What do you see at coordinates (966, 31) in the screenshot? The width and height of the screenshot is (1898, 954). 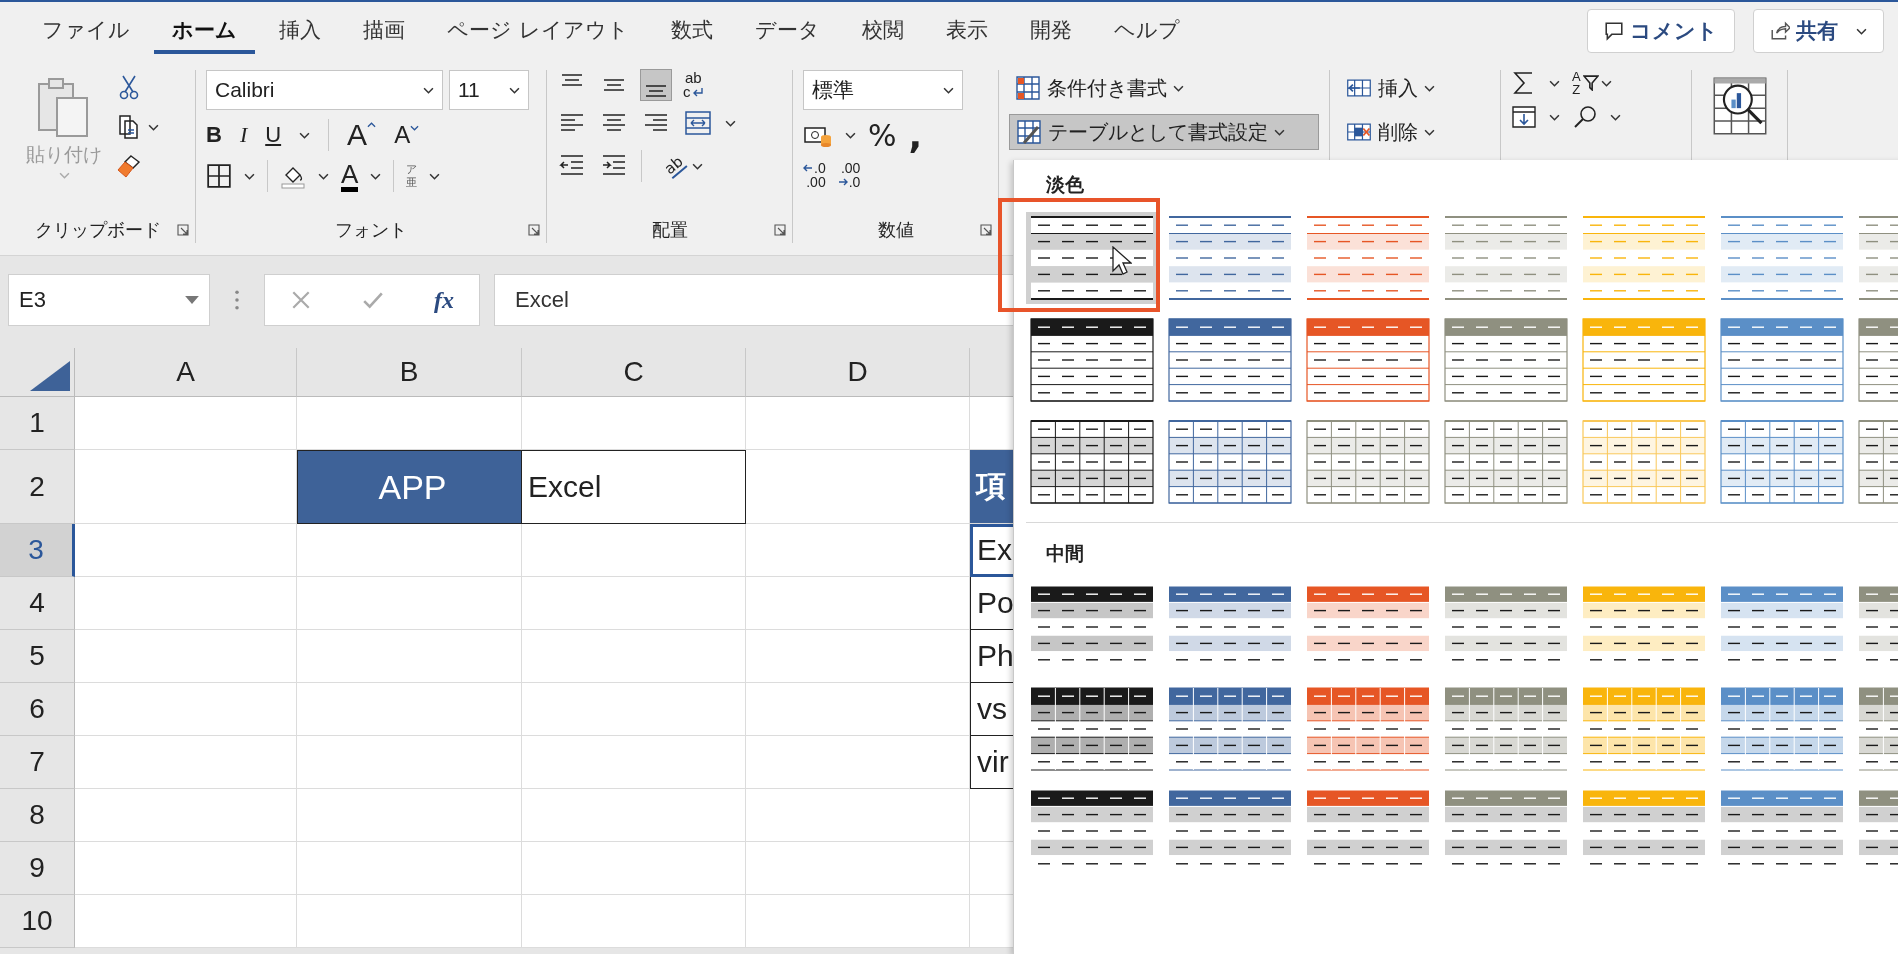 I see `ribbon-tab: 表示` at bounding box center [966, 31].